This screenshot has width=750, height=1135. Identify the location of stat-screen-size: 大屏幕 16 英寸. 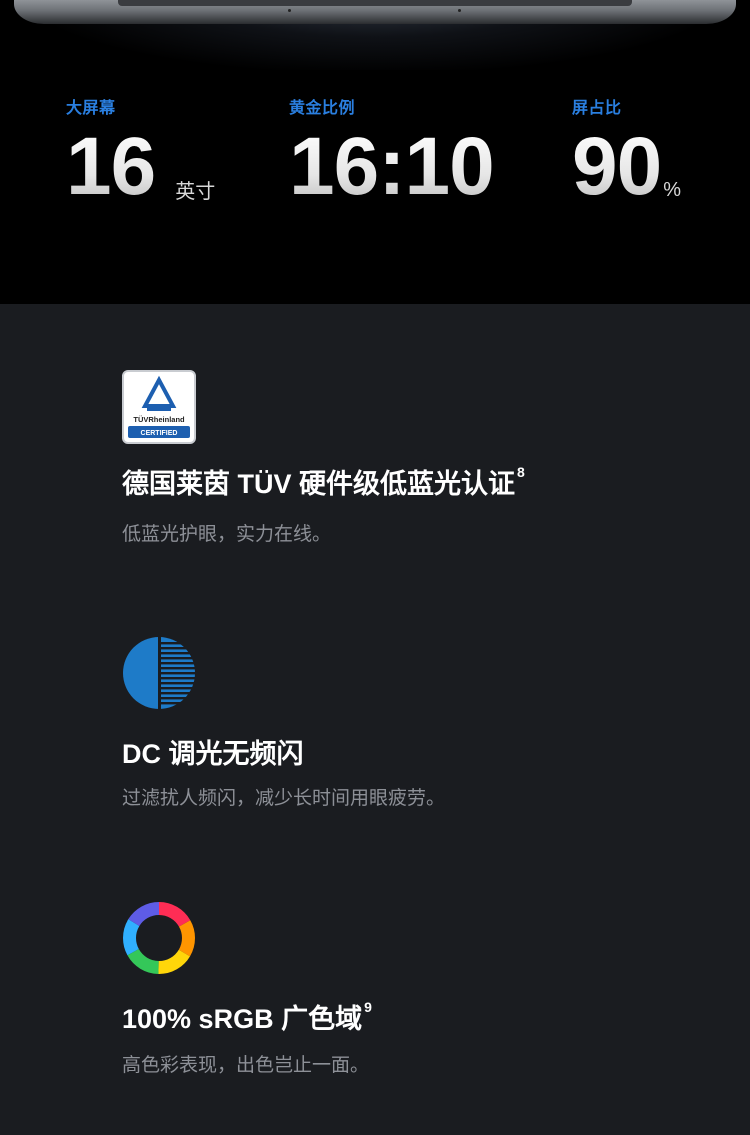
(140, 151).